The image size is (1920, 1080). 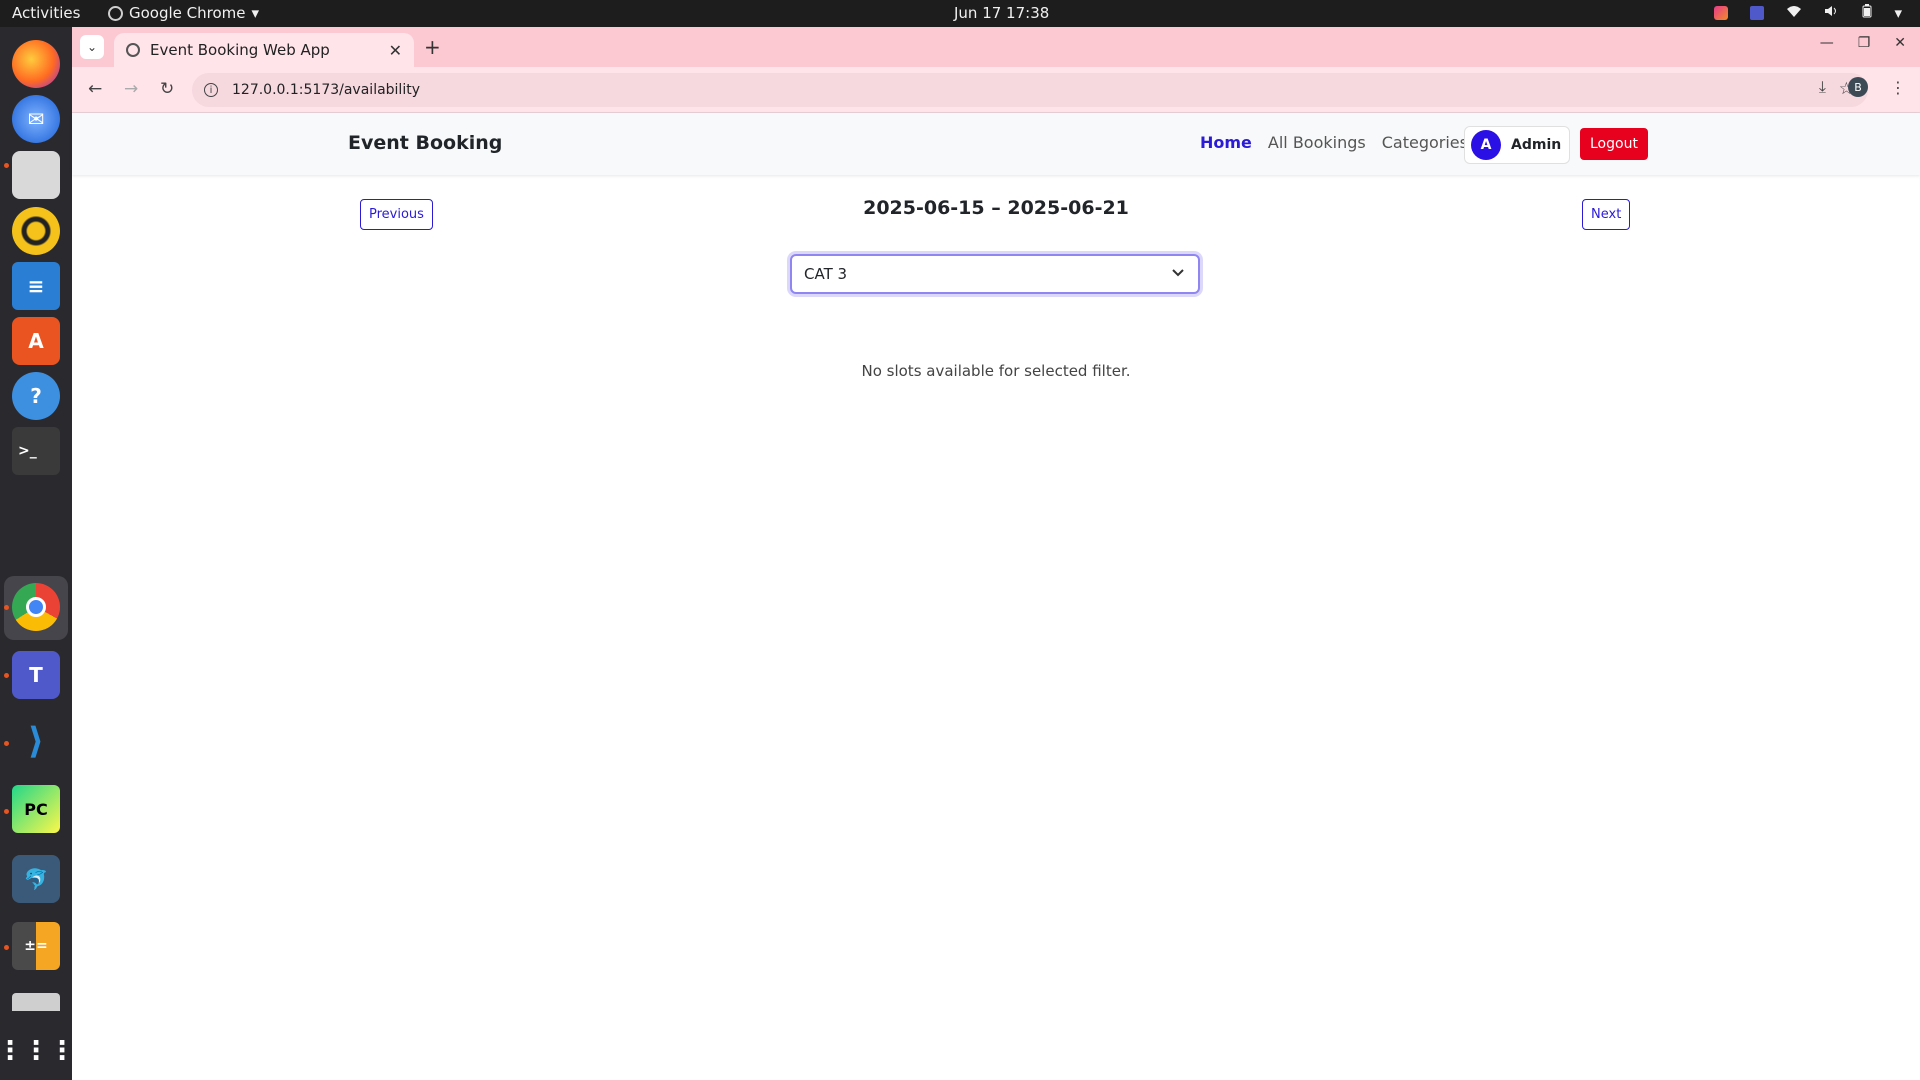 I want to click on profile-avatar: B, so click(x=1858, y=87).